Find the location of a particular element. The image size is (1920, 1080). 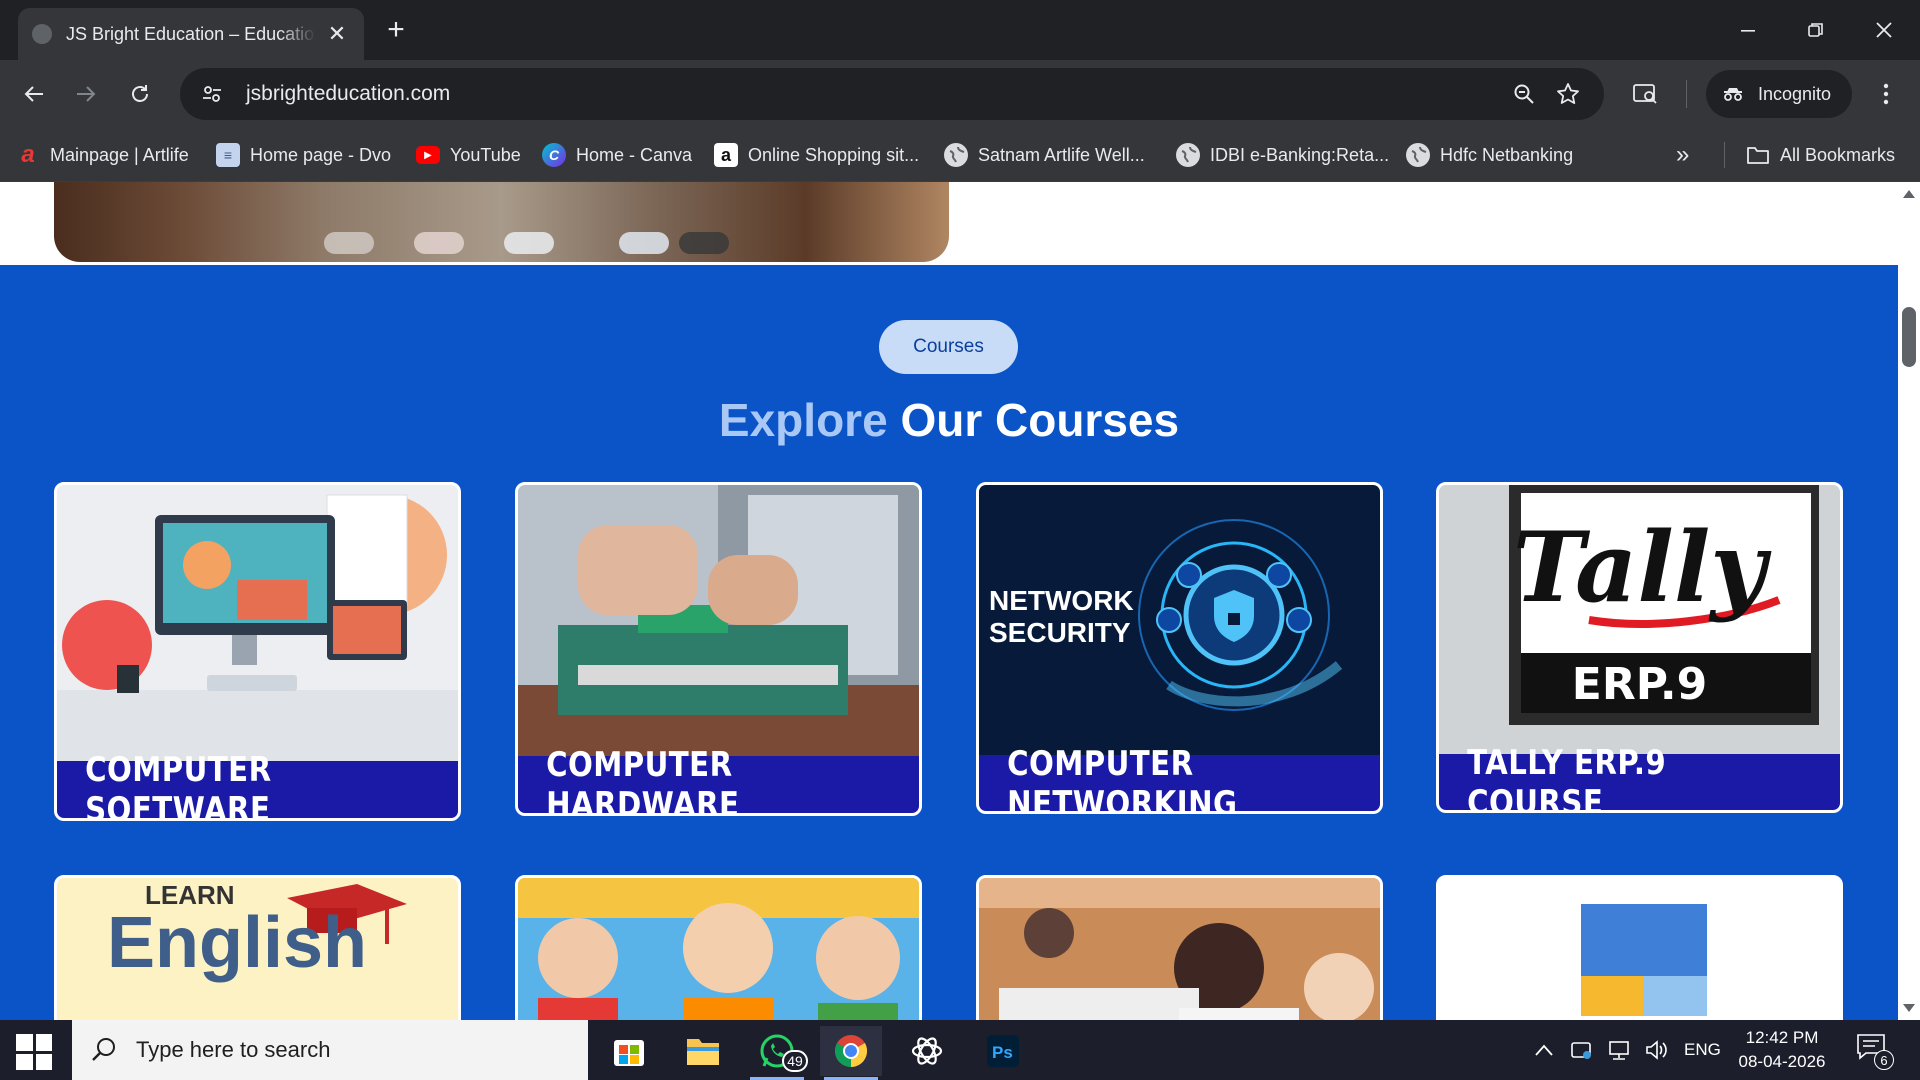

file-explorer-app is located at coordinates (703, 1051).